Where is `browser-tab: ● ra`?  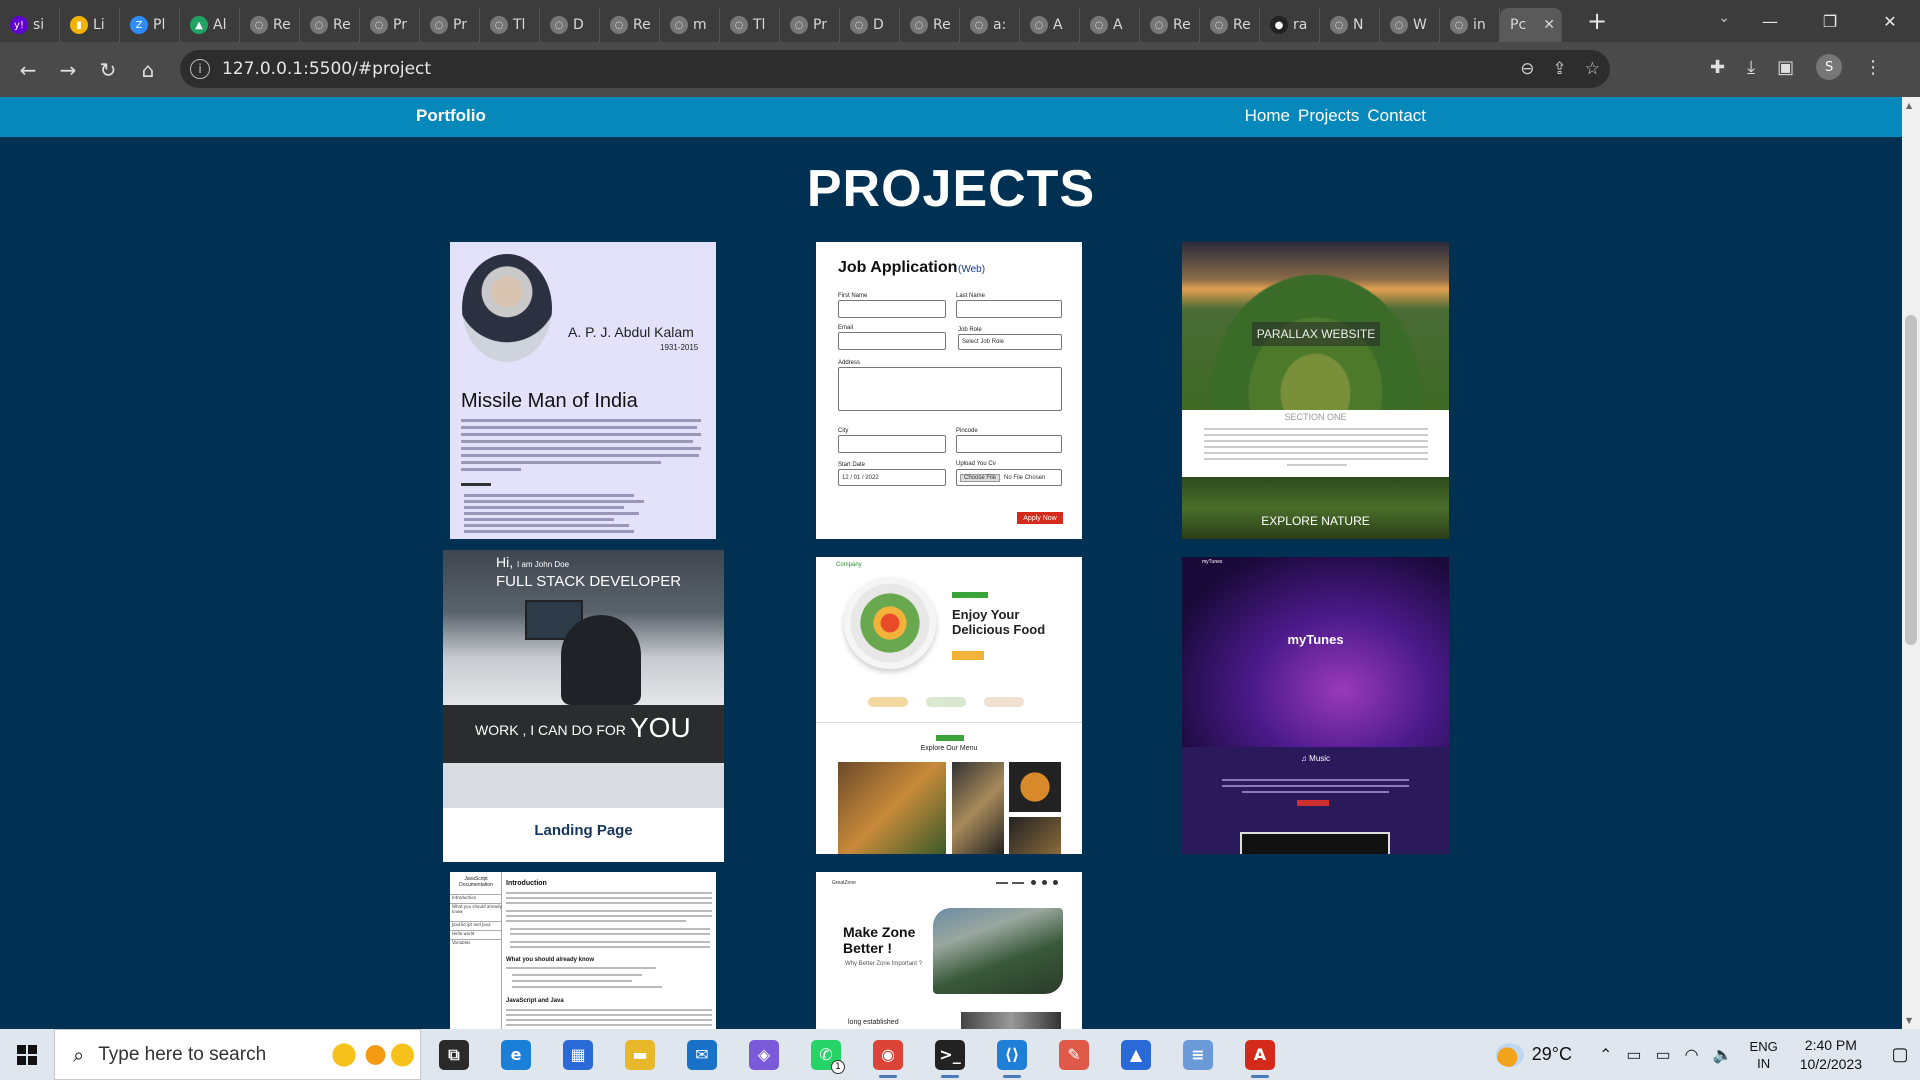
browser-tab: ● ra is located at coordinates (1290, 25).